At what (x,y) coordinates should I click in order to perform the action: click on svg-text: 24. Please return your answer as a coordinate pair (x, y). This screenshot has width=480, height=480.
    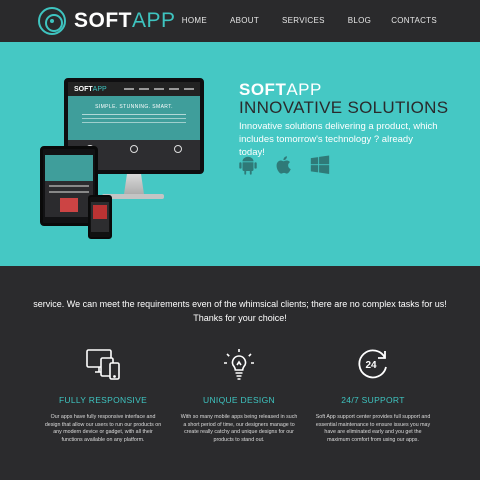
    Looking at the image, I should click on (372, 365).